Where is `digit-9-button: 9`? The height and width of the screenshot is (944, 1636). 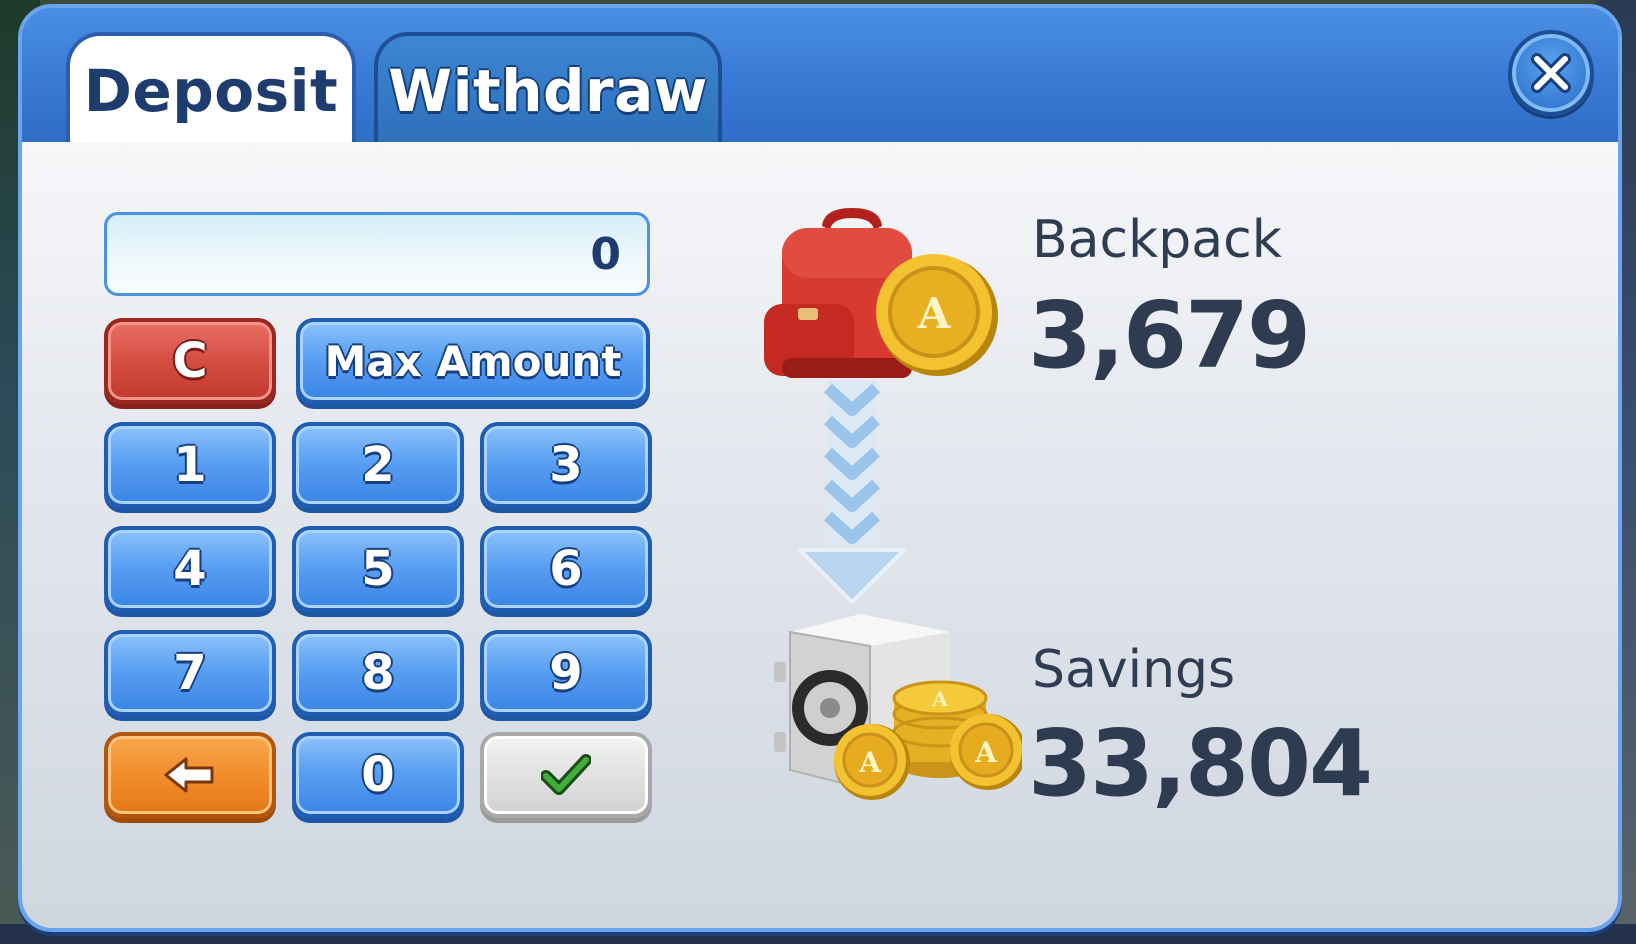 digit-9-button: 9 is located at coordinates (566, 673).